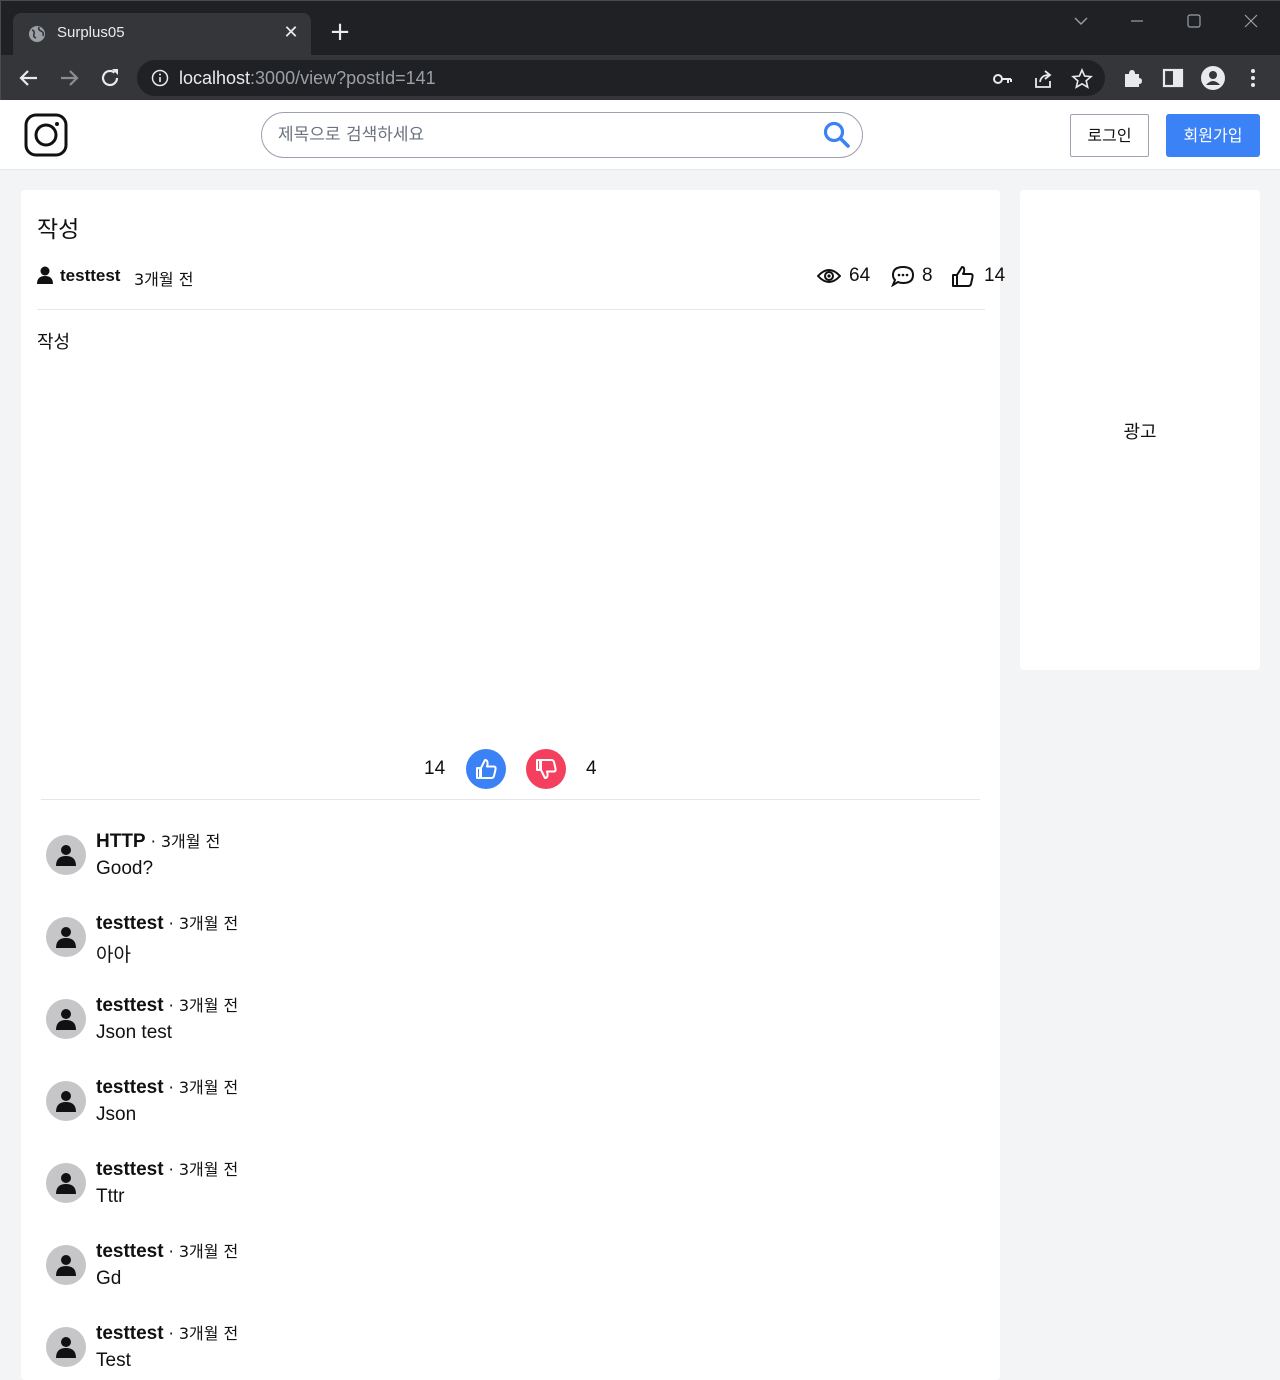  I want to click on tab-close-icon: ✕, so click(291, 33).